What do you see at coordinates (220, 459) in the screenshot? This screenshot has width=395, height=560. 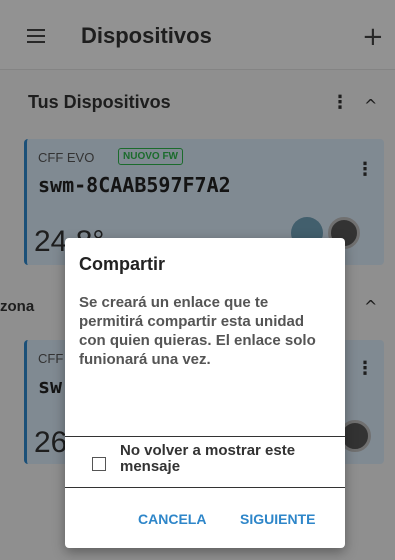 I see `checkbox-label: No volver a mostrar este mensaje` at bounding box center [220, 459].